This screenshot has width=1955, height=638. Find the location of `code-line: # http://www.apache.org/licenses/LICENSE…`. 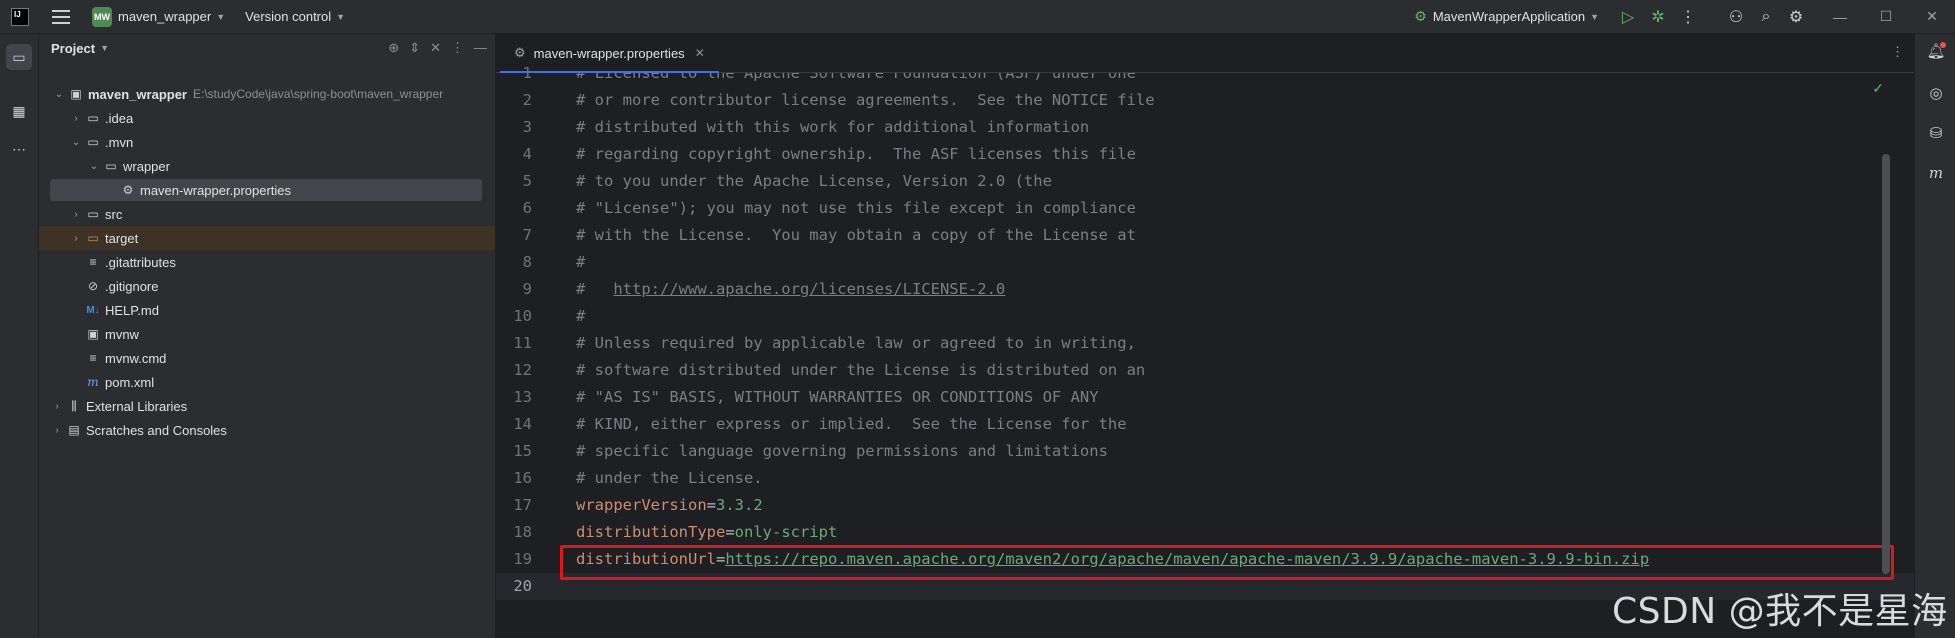

code-line: # http://www.apache.org/licenses/LICENSE… is located at coordinates (790, 289).